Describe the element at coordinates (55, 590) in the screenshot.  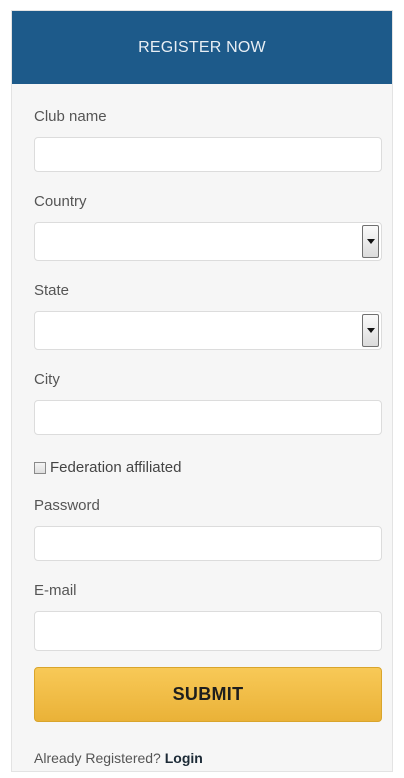
I see `email-label: E-mail` at that location.